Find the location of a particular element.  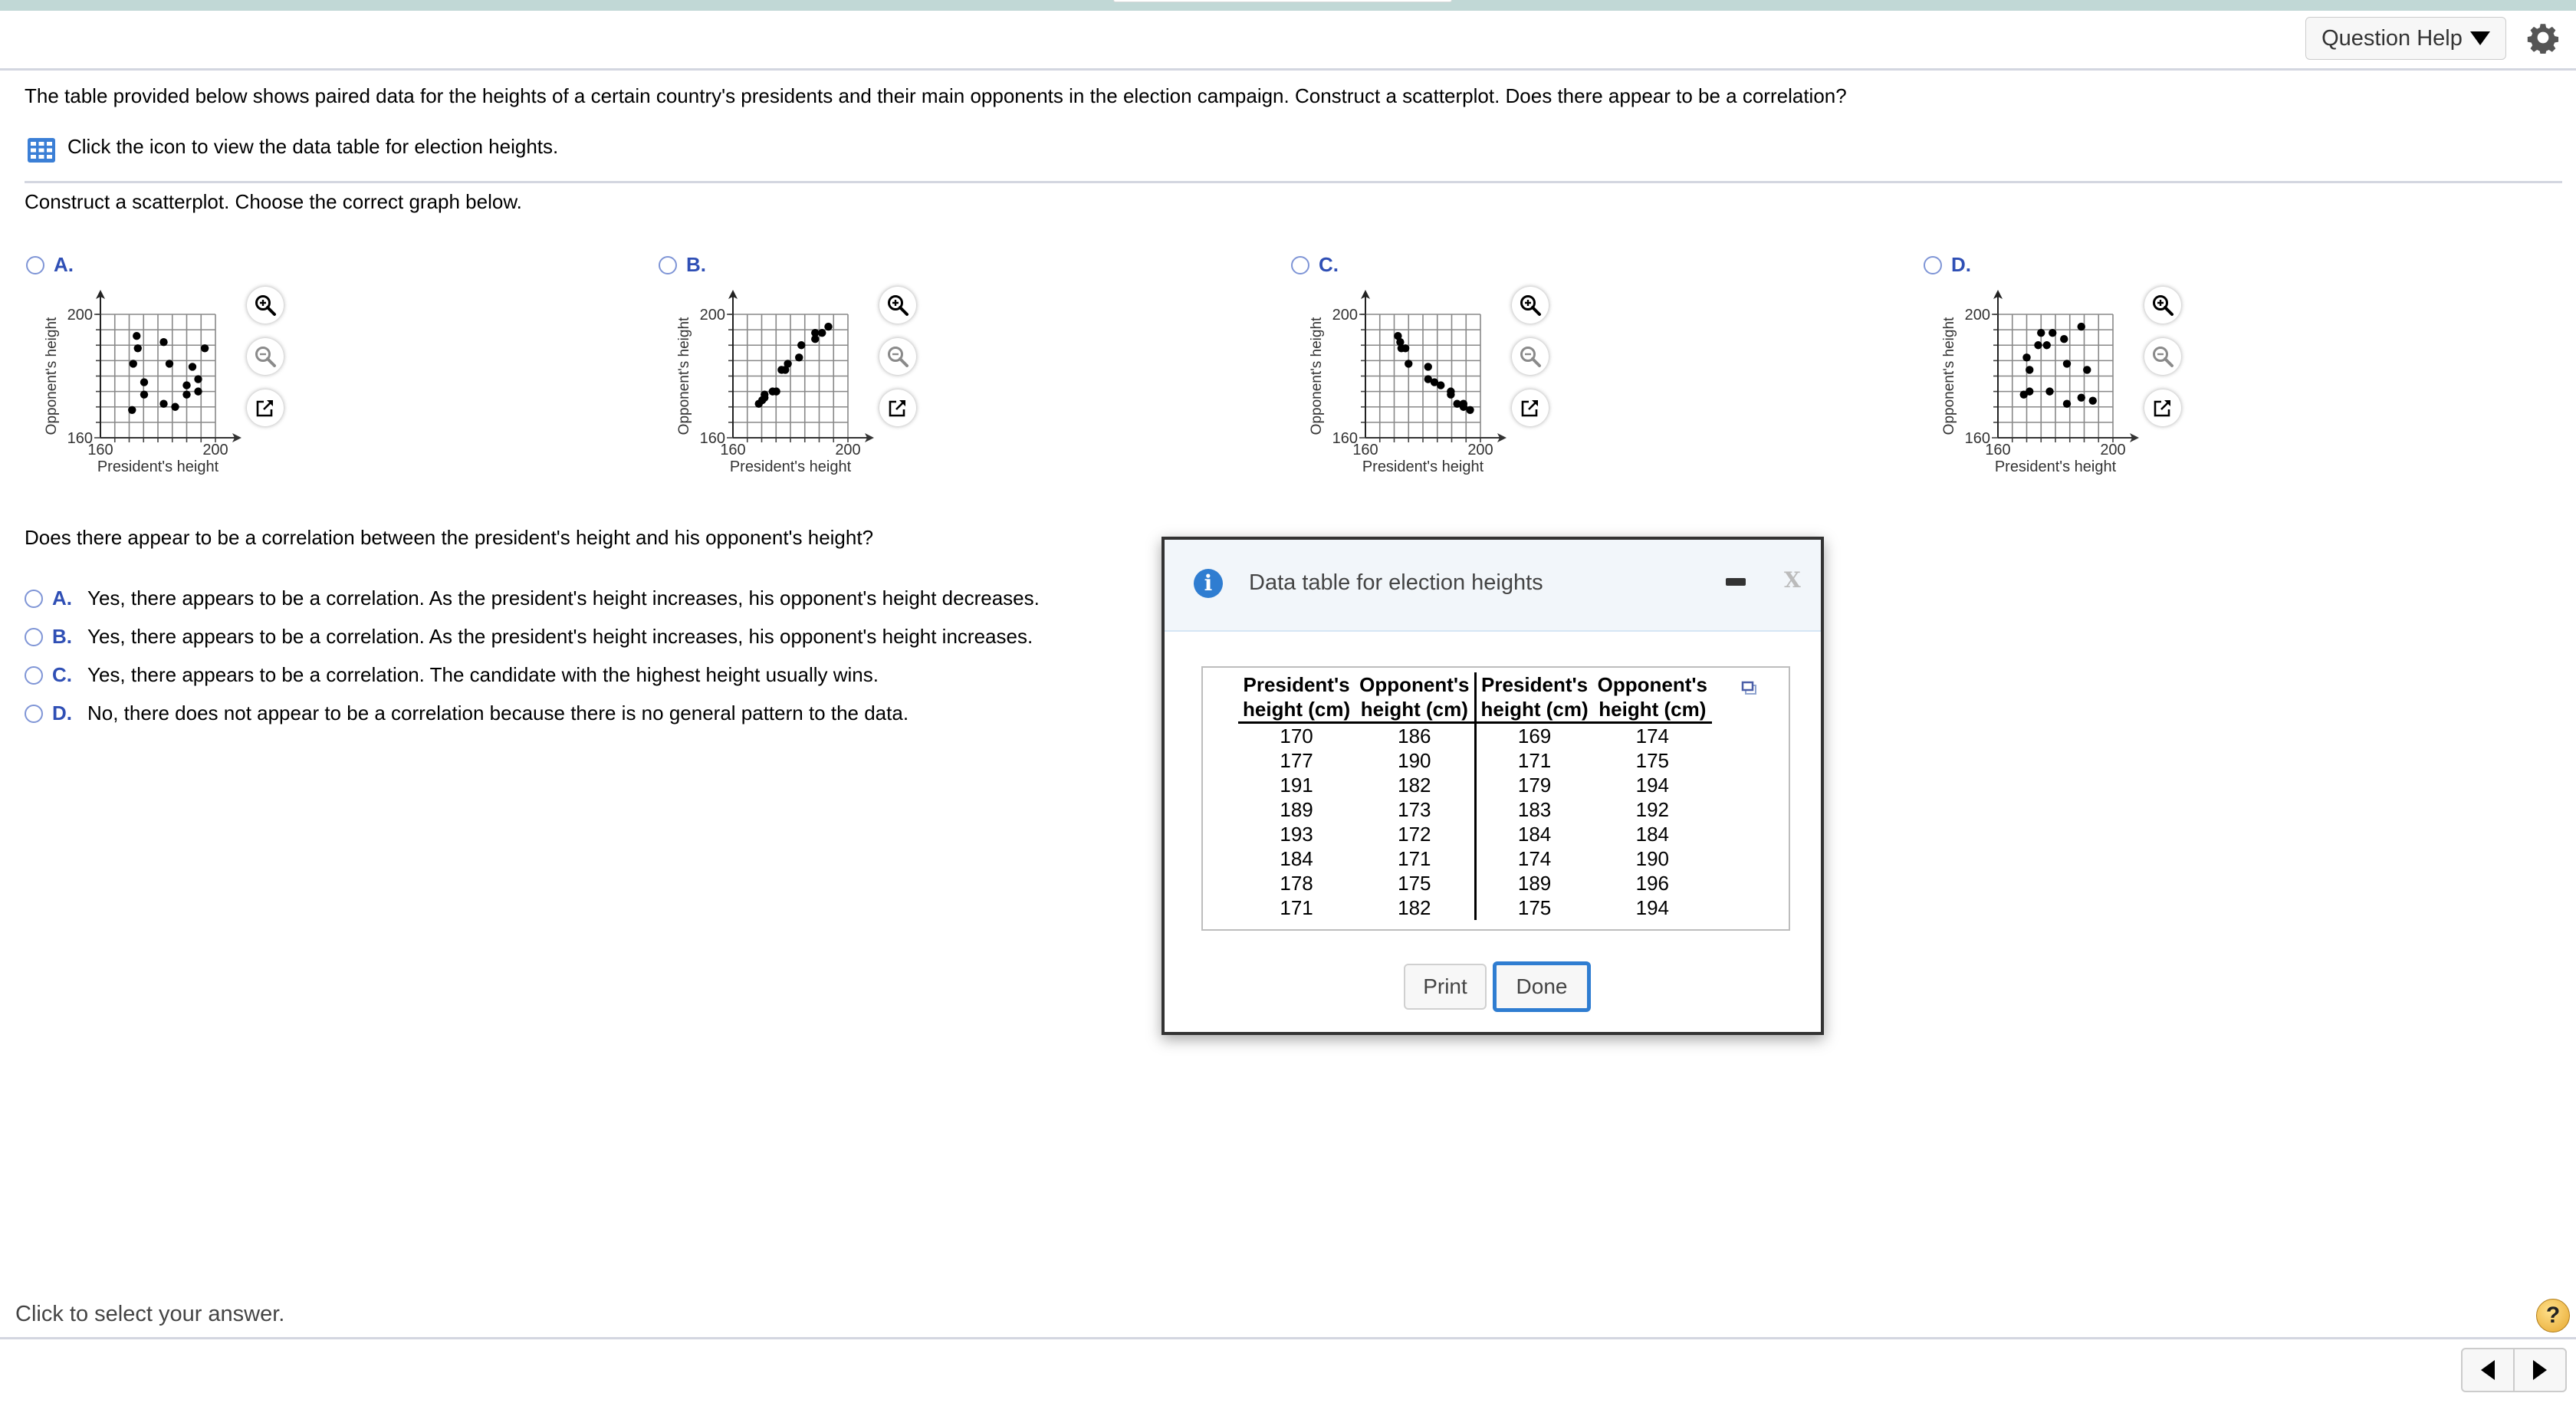

previous-button is located at coordinates (2488, 1370).